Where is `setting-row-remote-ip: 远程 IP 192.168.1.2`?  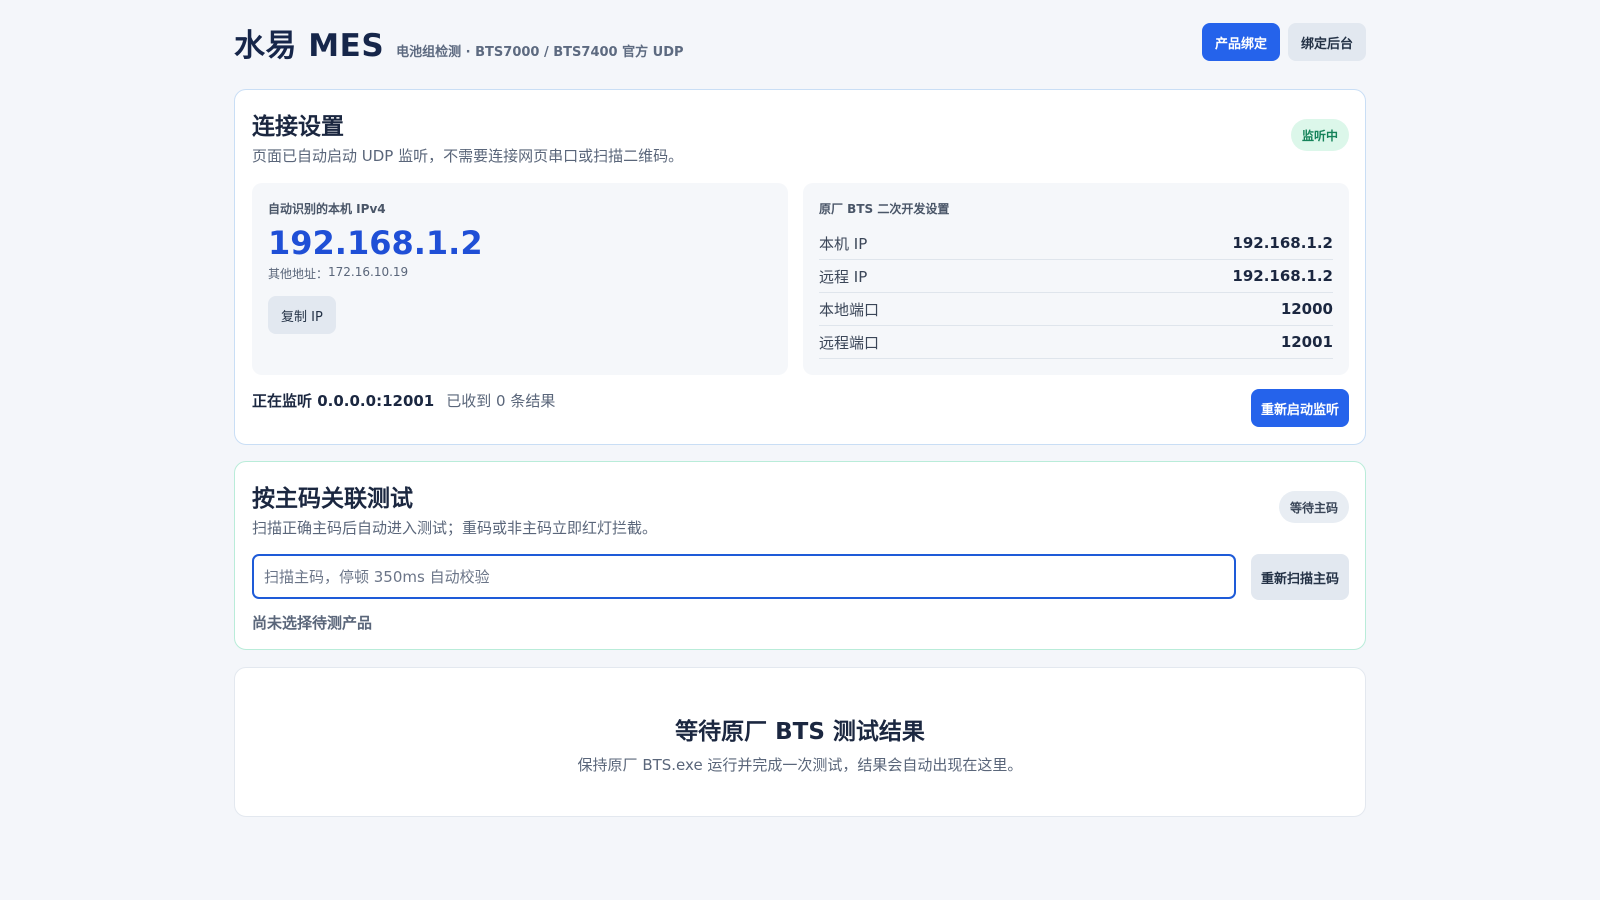 setting-row-remote-ip: 远程 IP 192.168.1.2 is located at coordinates (1076, 276).